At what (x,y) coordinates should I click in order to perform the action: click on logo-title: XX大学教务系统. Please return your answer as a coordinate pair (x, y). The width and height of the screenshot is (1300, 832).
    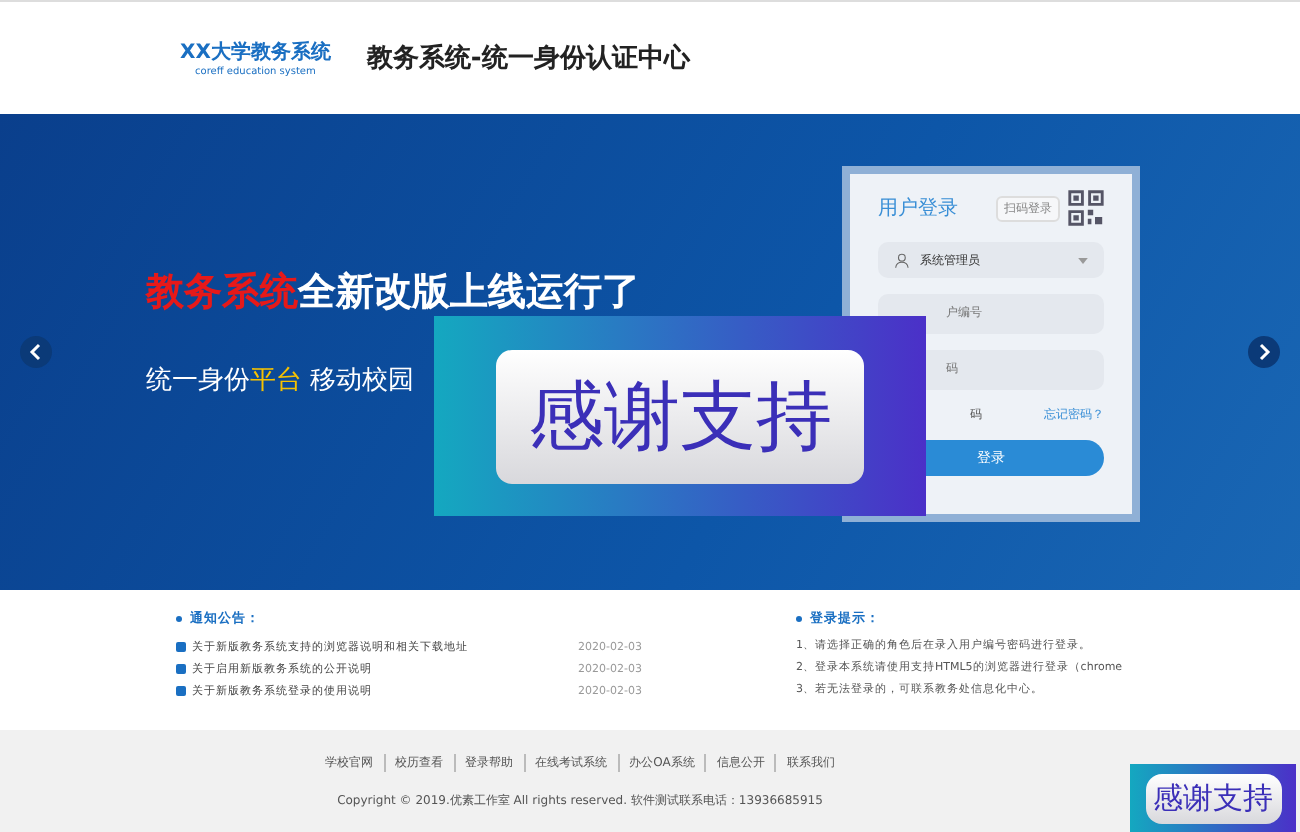
    Looking at the image, I should click on (255, 52).